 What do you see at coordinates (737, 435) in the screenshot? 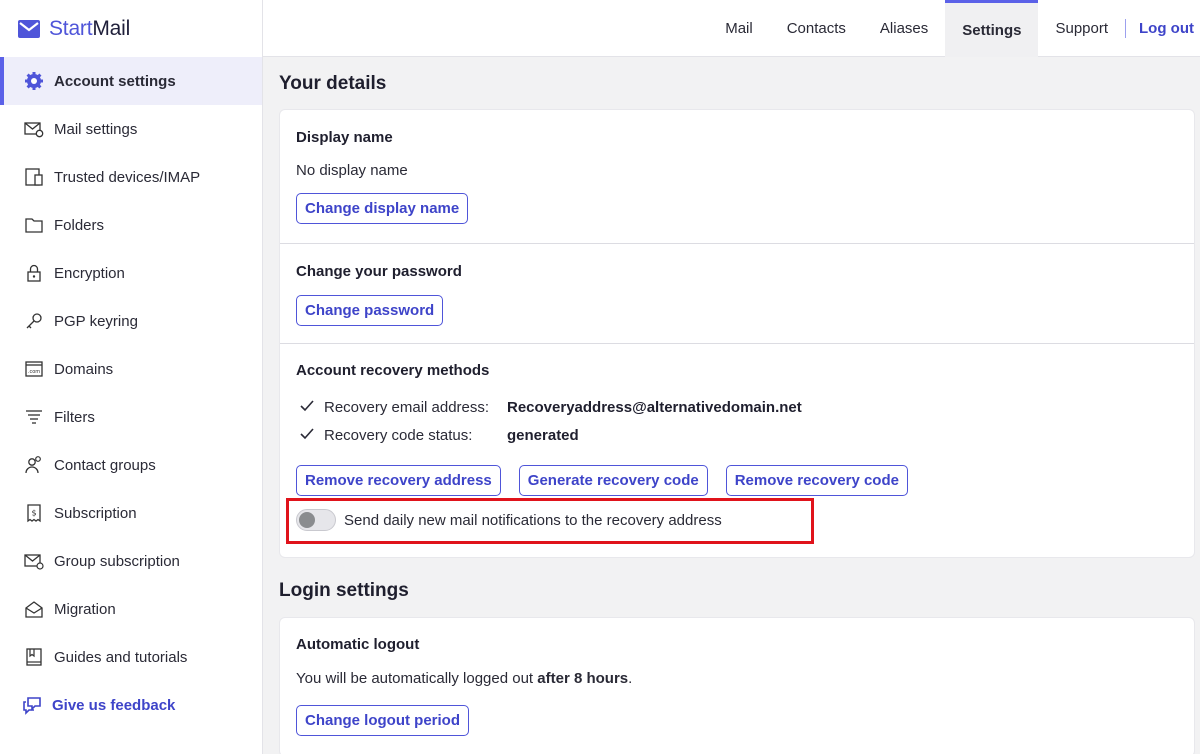
I see `recovery-code-row: Recovery code status: generated` at bounding box center [737, 435].